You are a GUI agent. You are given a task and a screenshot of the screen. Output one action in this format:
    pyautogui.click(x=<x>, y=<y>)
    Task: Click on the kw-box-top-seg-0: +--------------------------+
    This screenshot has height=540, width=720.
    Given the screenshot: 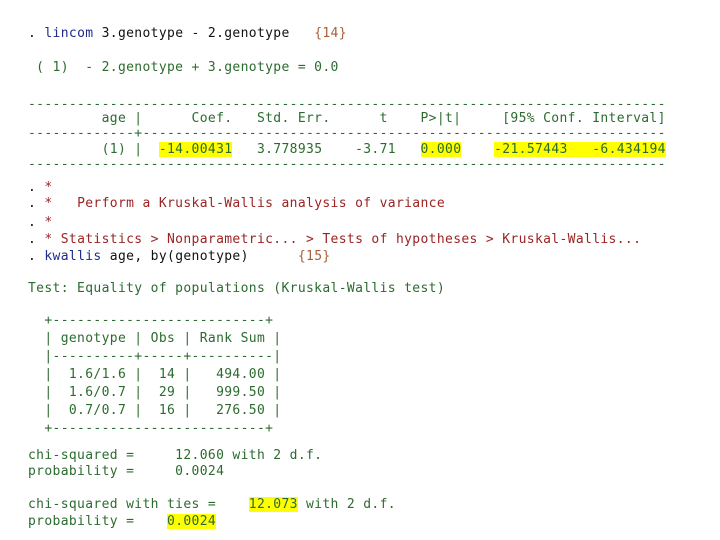 What is the action you would take?
    pyautogui.click(x=151, y=320)
    